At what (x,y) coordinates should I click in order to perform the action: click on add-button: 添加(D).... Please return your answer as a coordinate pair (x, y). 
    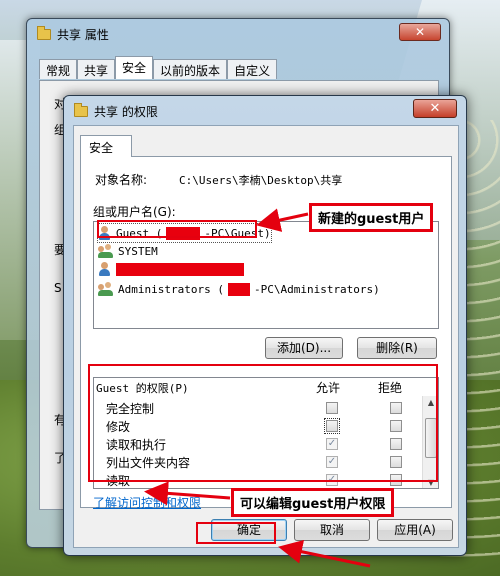
    Looking at the image, I should click on (304, 348).